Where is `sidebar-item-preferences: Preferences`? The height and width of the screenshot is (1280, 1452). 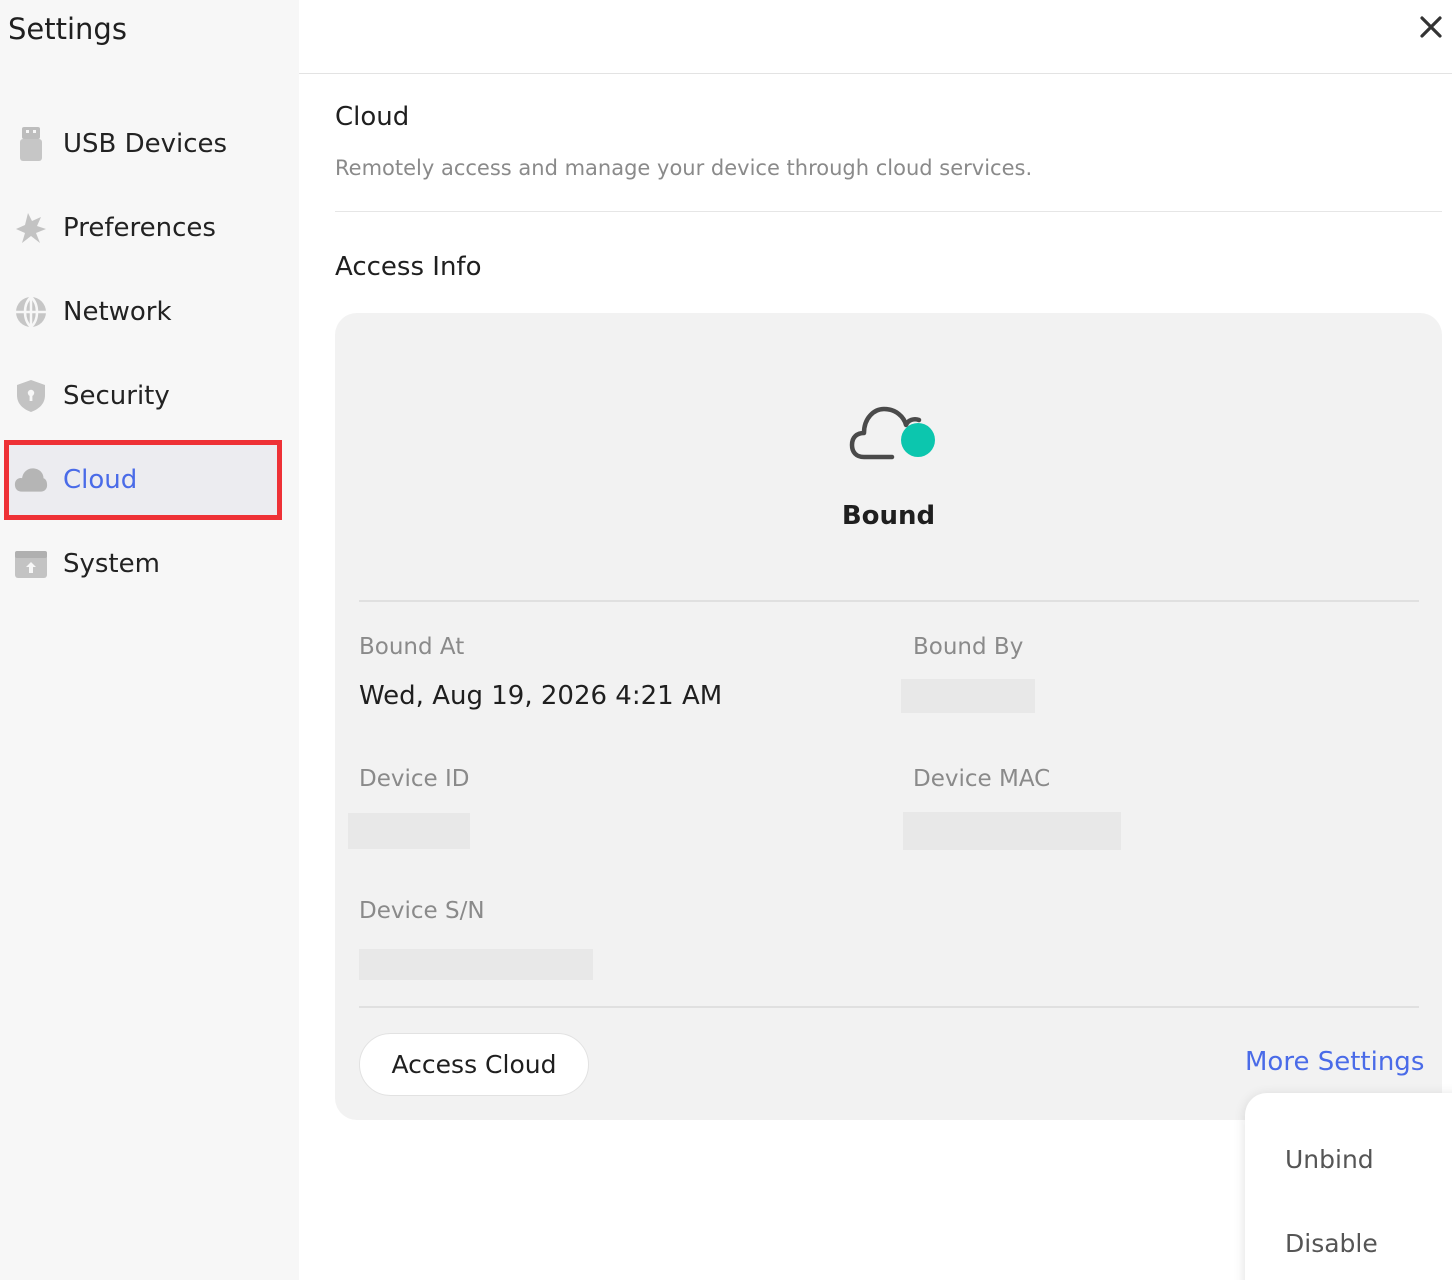
sidebar-item-preferences: Preferences is located at coordinates (143, 228).